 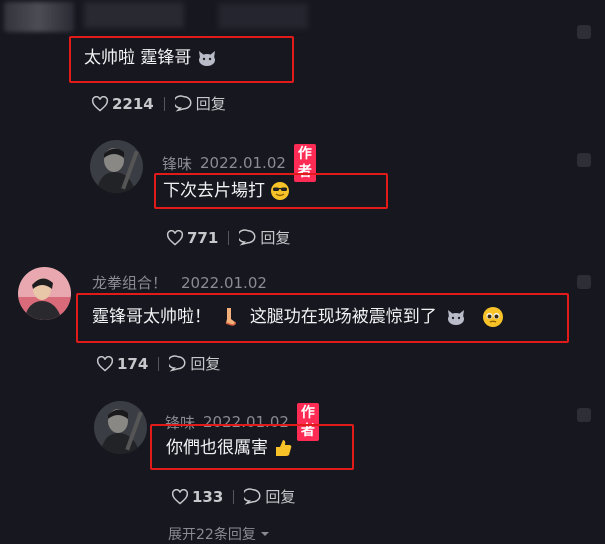 What do you see at coordinates (217, 448) in the screenshot?
I see `comment-text-content: 你們也很厲害` at bounding box center [217, 448].